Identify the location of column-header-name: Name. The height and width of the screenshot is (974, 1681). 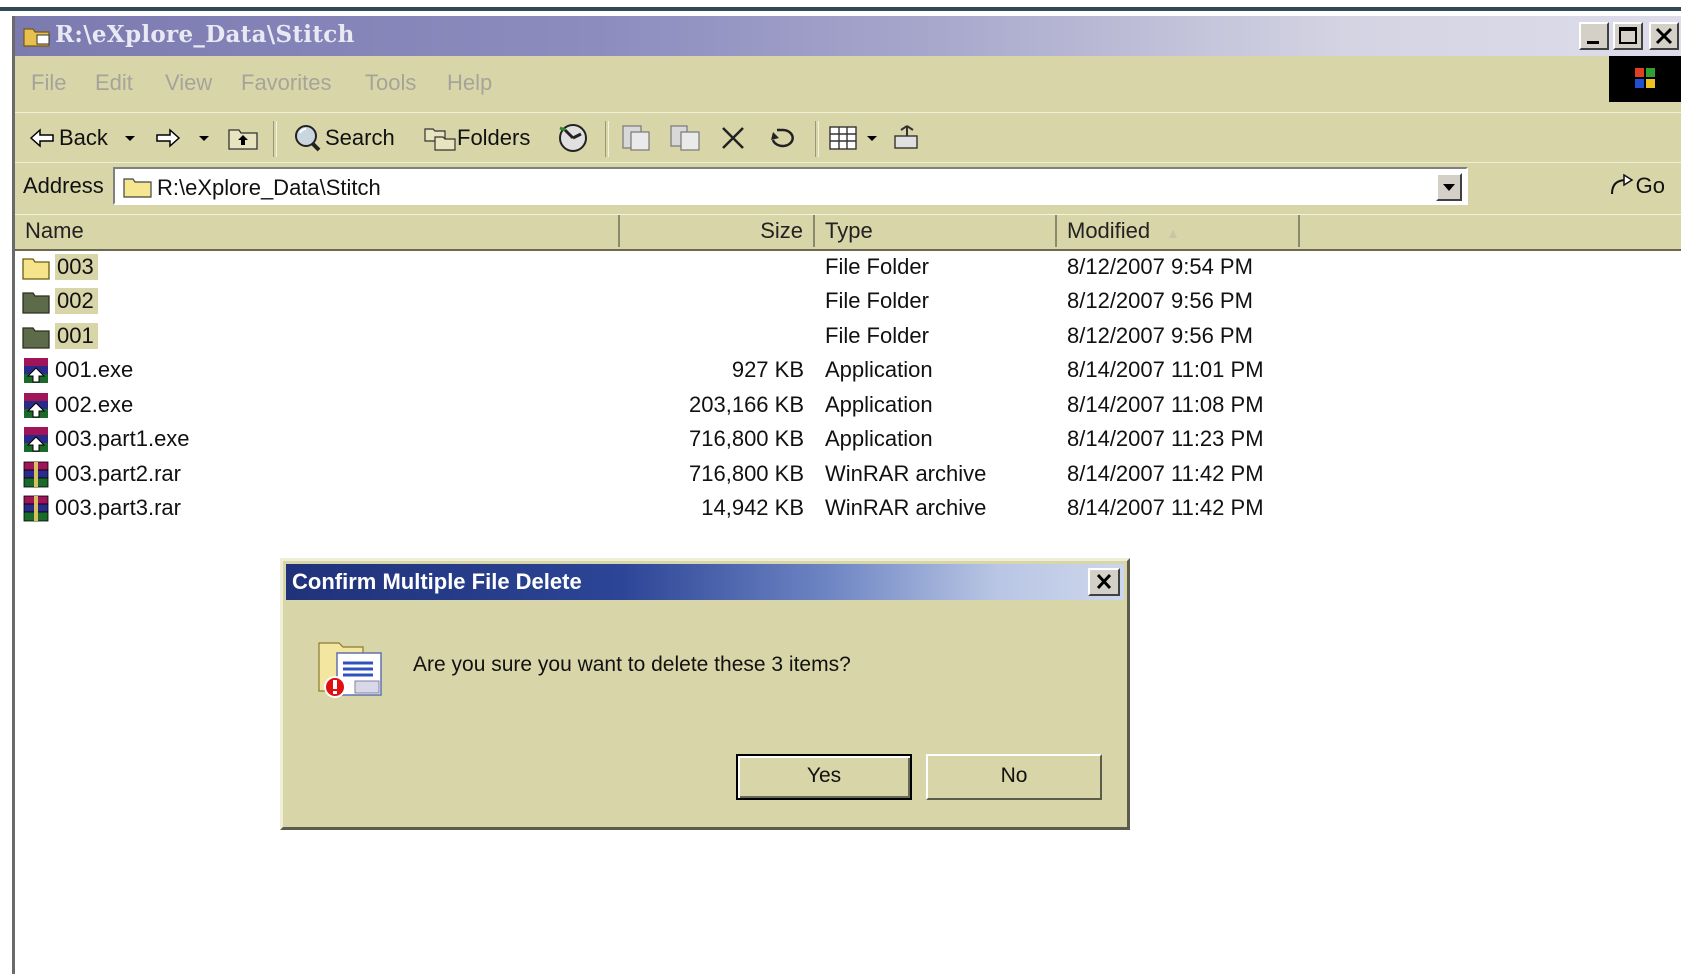
(317, 231).